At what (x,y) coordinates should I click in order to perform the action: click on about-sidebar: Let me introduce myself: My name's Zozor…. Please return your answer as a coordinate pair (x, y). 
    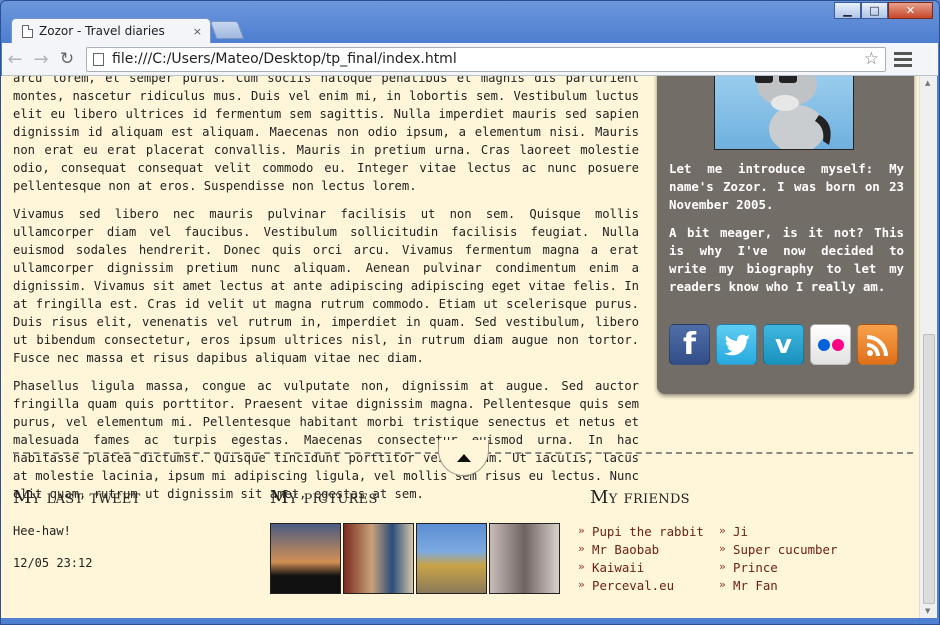
    Looking at the image, I should click on (785, 235).